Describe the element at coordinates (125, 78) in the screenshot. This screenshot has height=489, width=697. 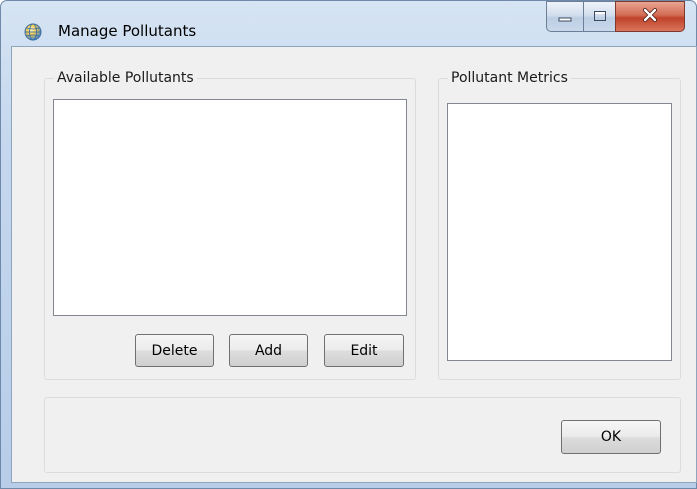
I see `available-pollutants-label: Available Pollutants` at that location.